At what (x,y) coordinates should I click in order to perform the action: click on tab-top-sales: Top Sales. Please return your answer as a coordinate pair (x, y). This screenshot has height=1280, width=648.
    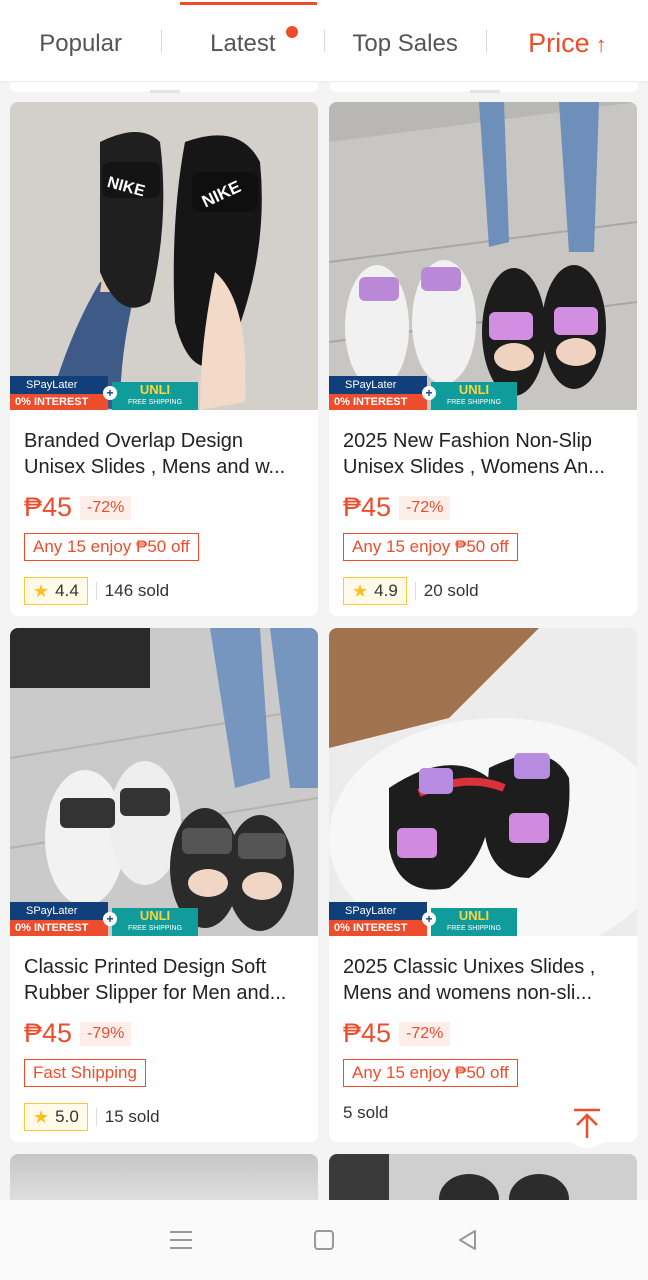
    Looking at the image, I should click on (405, 41).